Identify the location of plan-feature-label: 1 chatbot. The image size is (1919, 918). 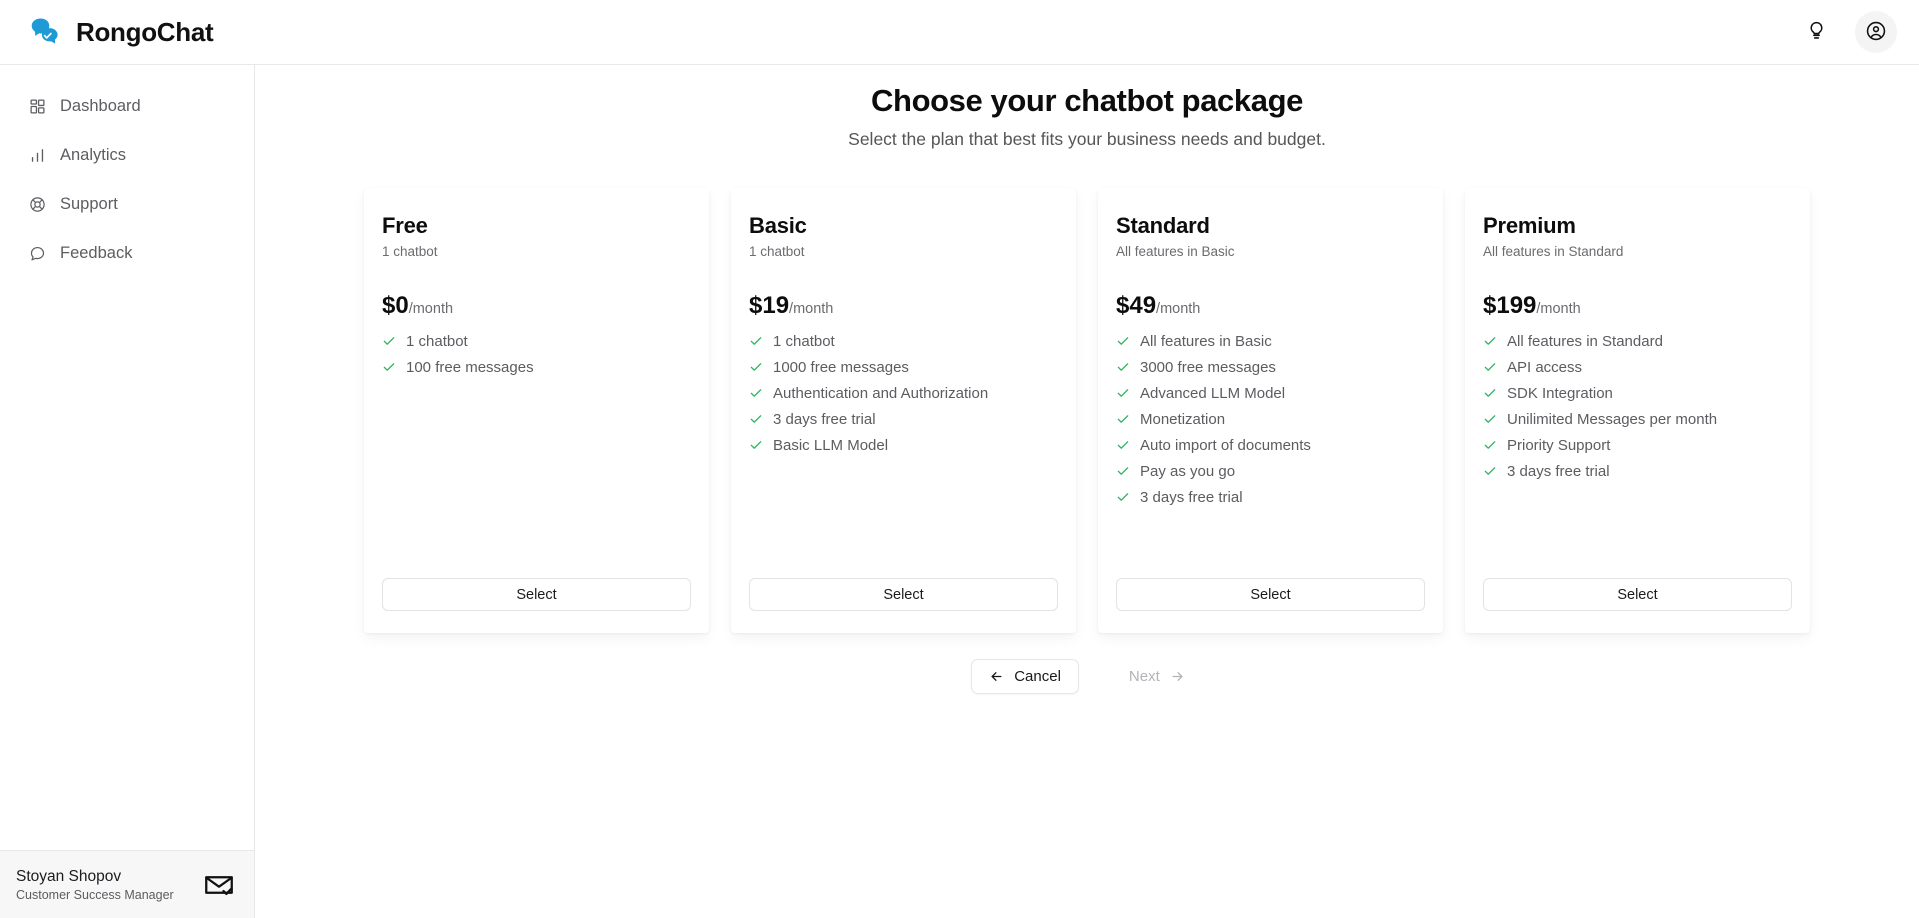
(437, 341).